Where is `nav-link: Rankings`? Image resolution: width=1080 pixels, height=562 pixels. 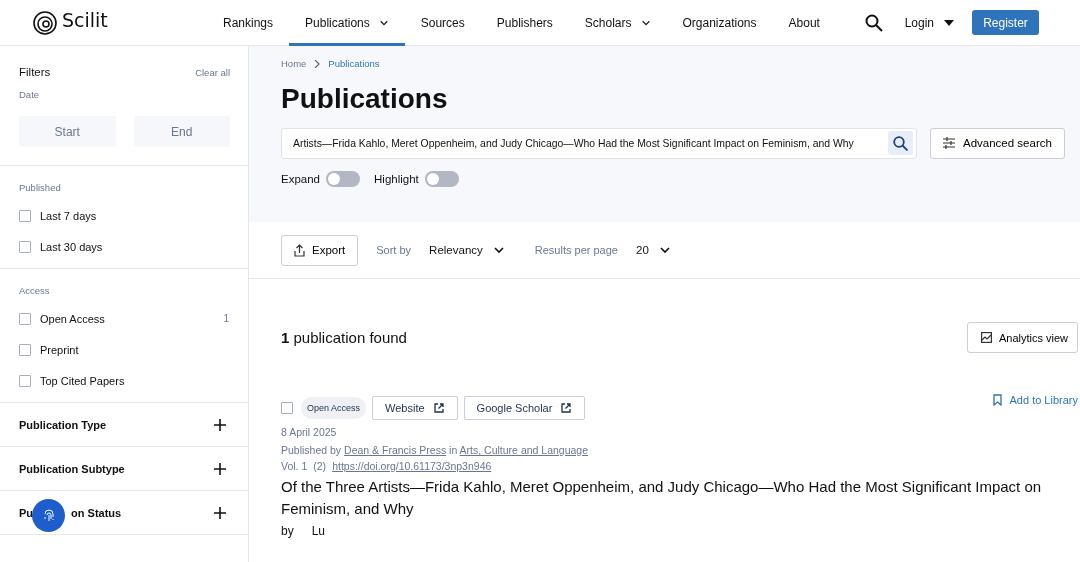
nav-link: Rankings is located at coordinates (248, 23).